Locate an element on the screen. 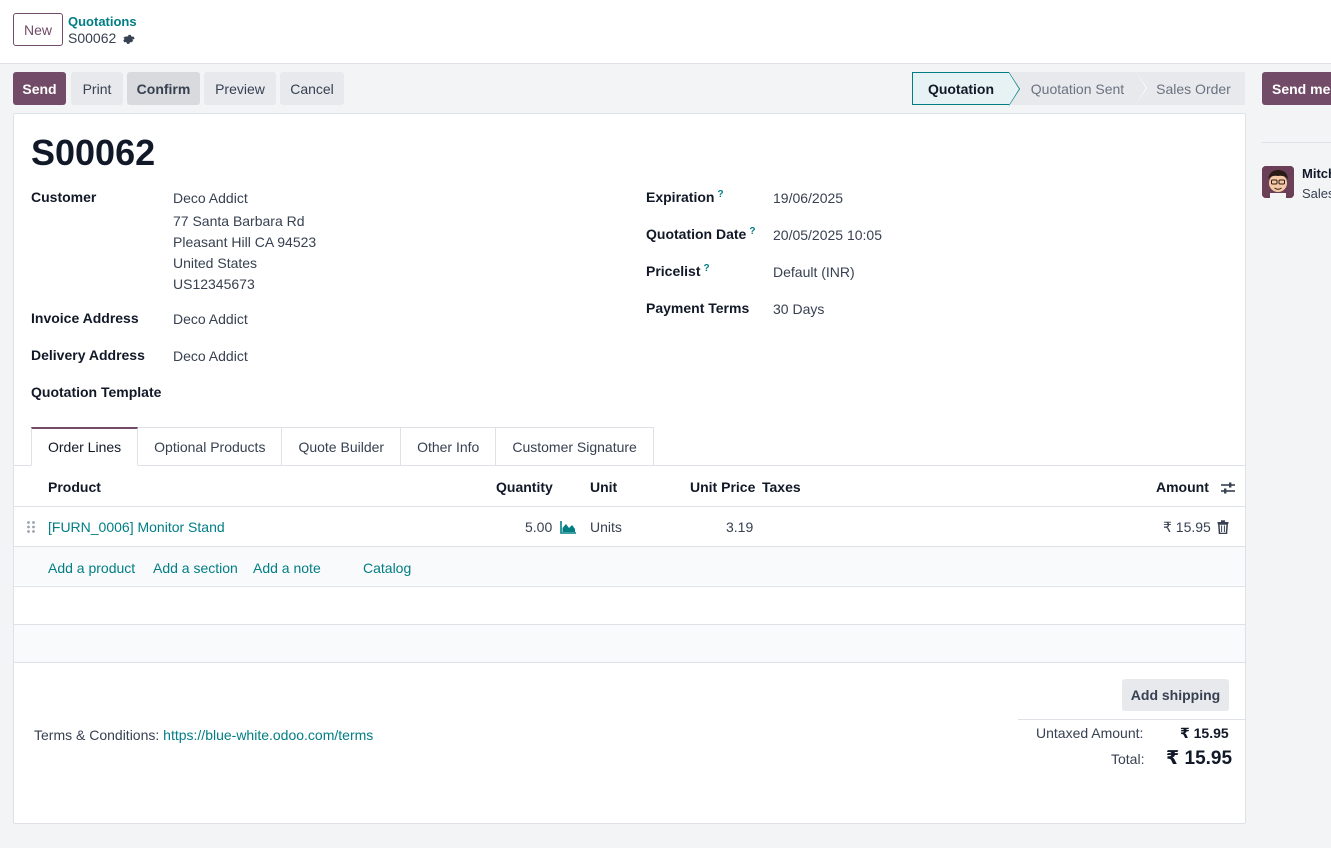  customer-vat: US12345673 is located at coordinates (214, 284).